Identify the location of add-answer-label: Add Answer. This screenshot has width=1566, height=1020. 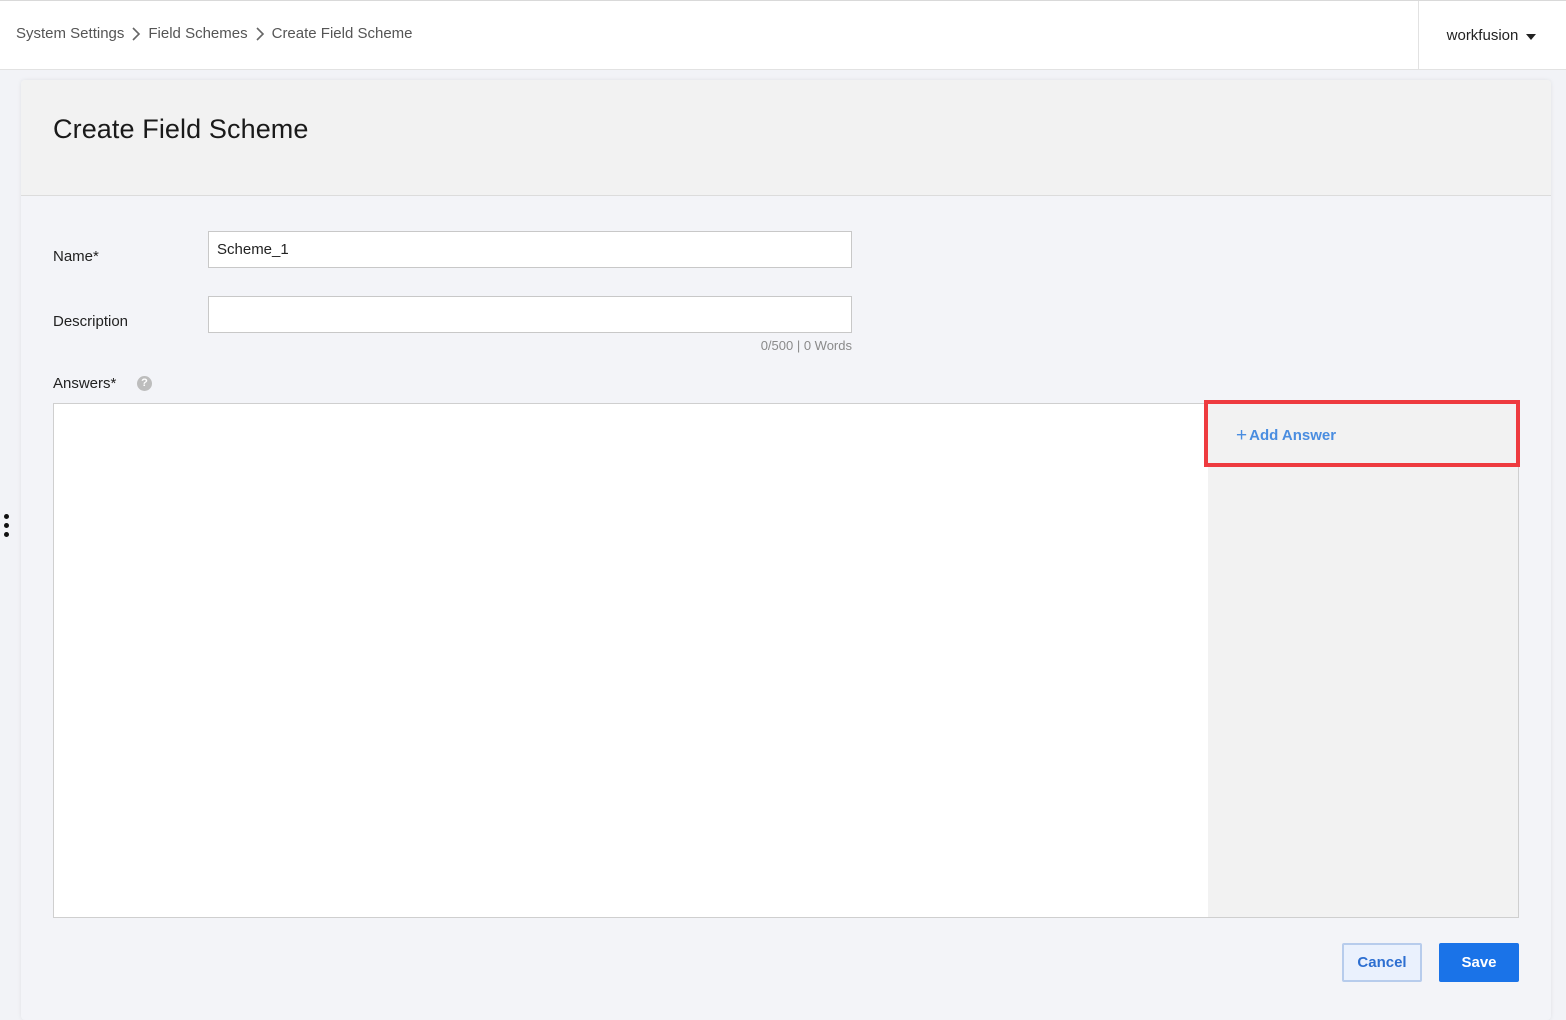
(1293, 435).